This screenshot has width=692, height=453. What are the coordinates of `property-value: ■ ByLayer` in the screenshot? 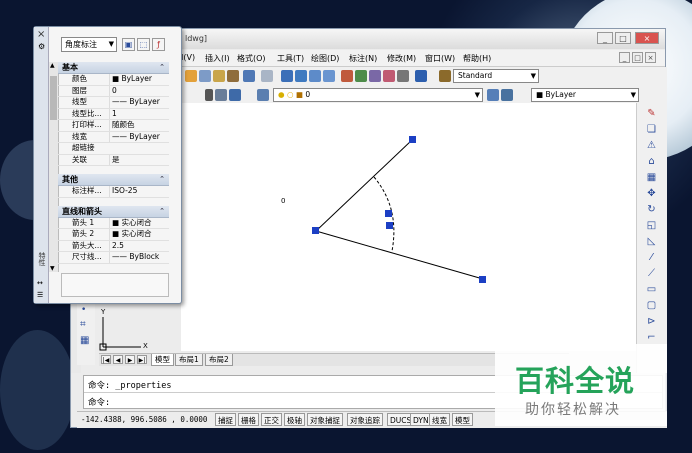 It's located at (141, 79).